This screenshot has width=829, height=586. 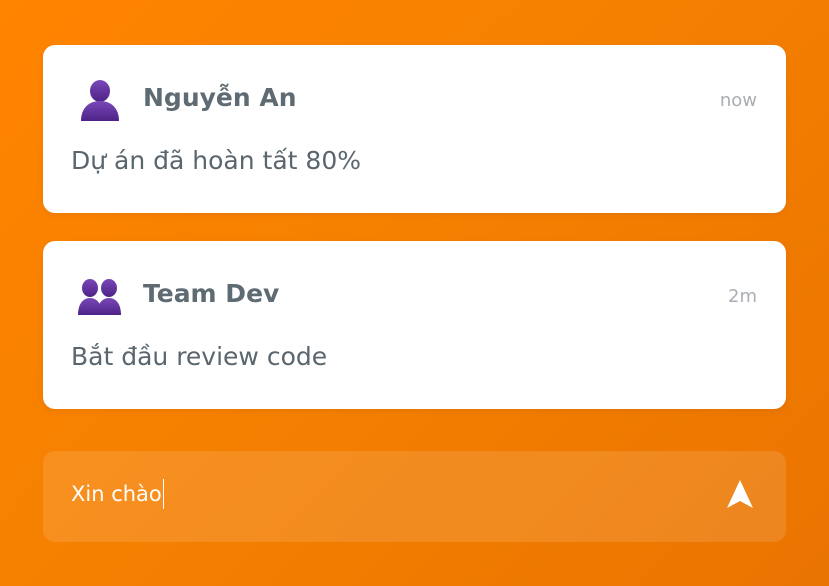 What do you see at coordinates (220, 97) in the screenshot?
I see `notification-sender: Nguyễn An` at bounding box center [220, 97].